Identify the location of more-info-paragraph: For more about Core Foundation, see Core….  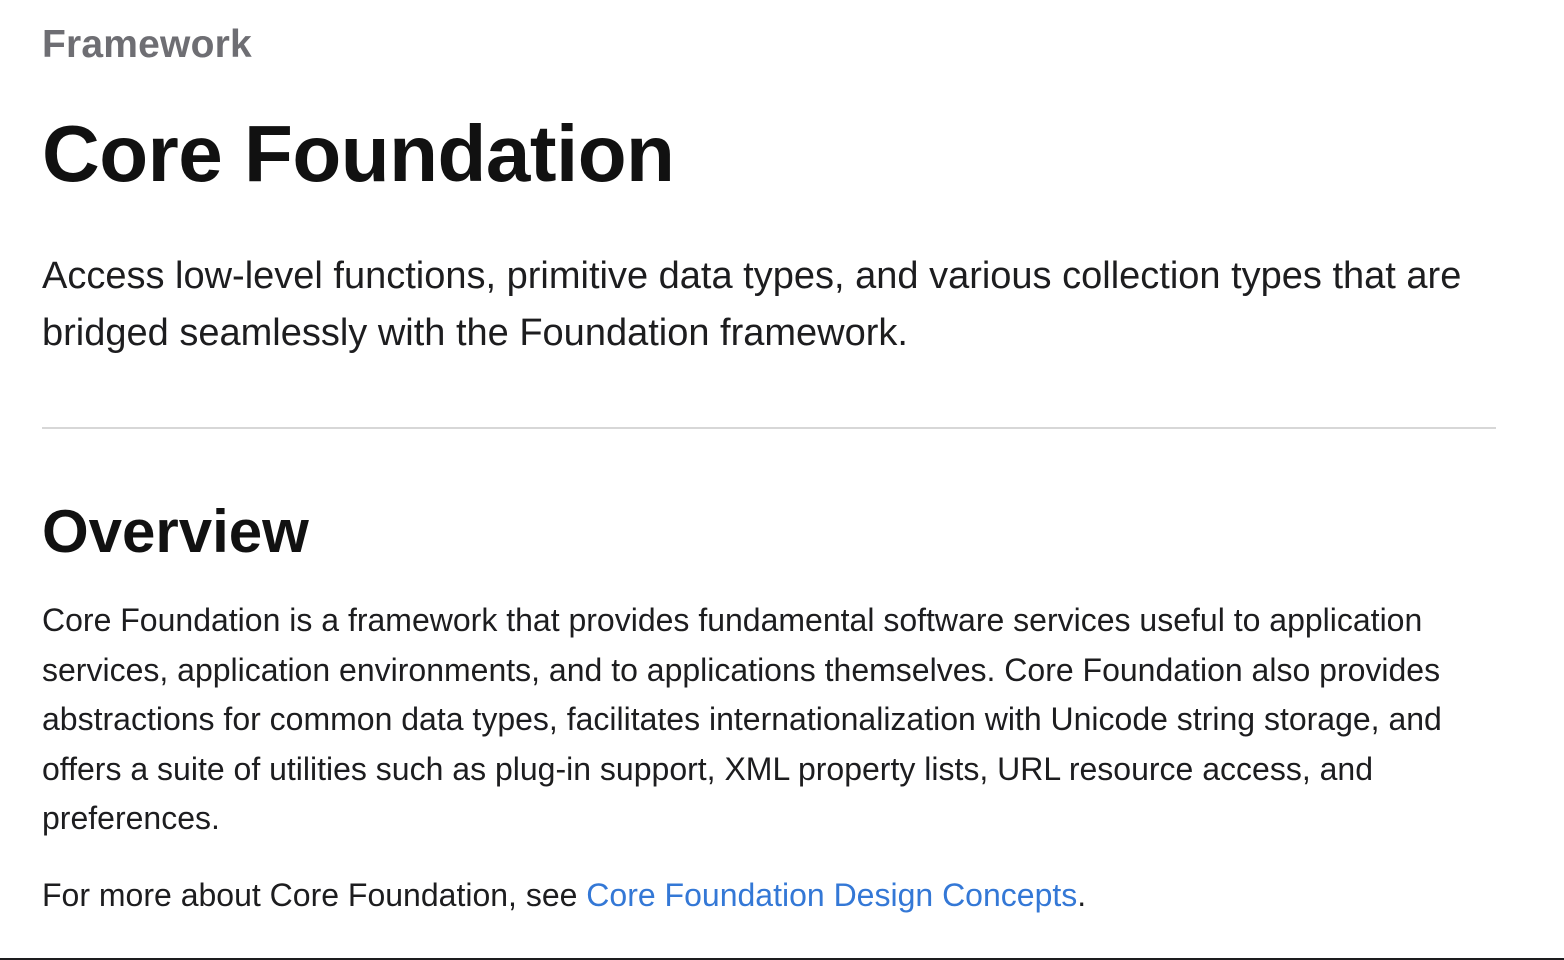
(771, 895).